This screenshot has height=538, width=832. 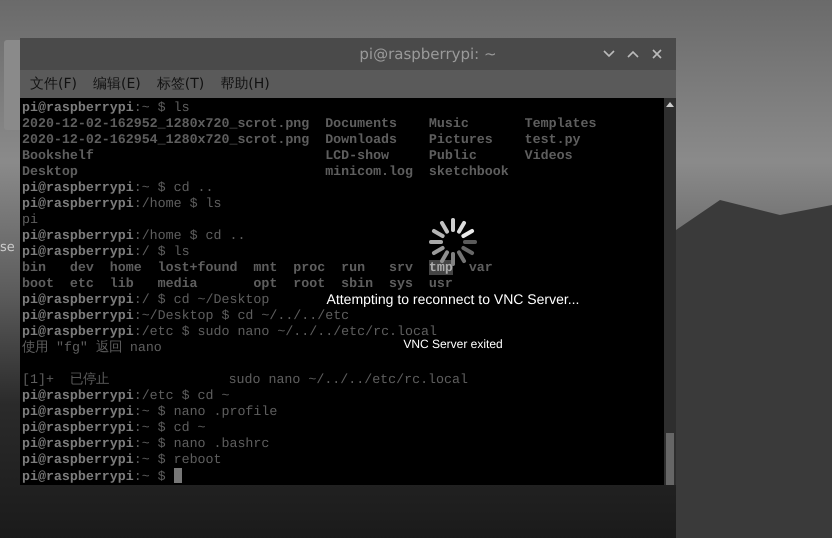 I want to click on file-name: proc, so click(x=309, y=267).